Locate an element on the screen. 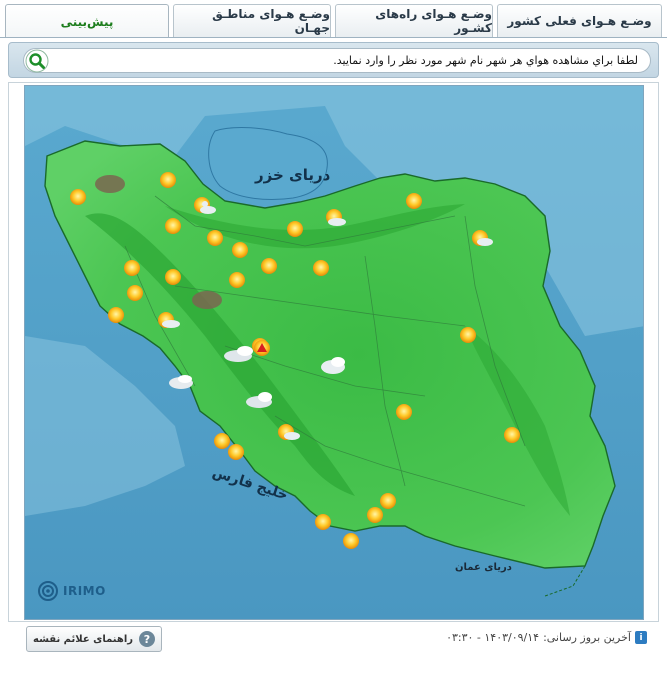 Image resolution: width=667 pixels, height=682 pixels. search-icon is located at coordinates (37, 61).